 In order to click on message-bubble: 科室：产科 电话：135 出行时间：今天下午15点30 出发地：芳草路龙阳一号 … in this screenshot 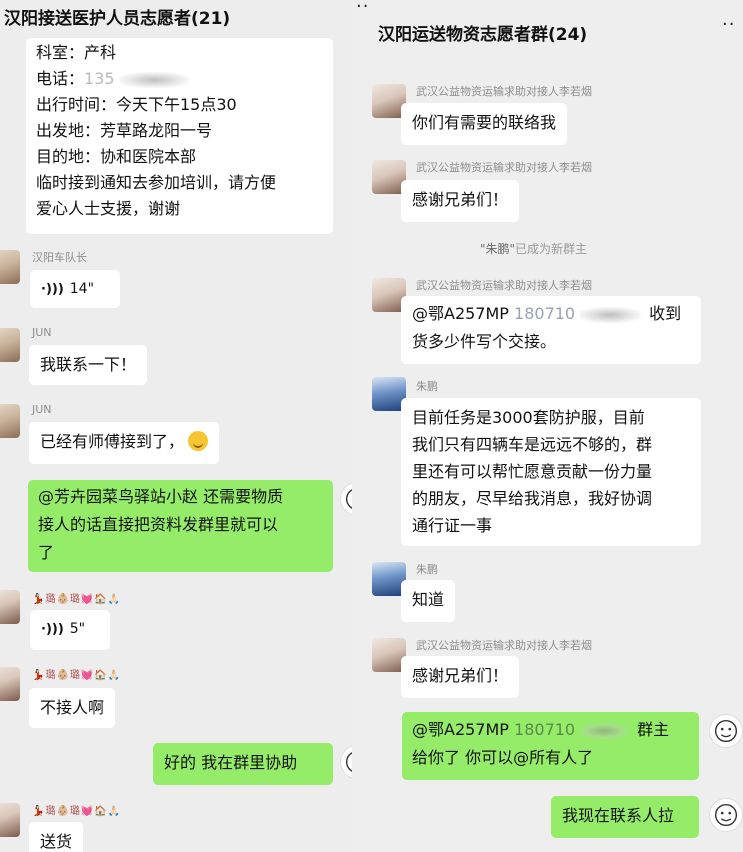, I will do `click(179, 136)`.